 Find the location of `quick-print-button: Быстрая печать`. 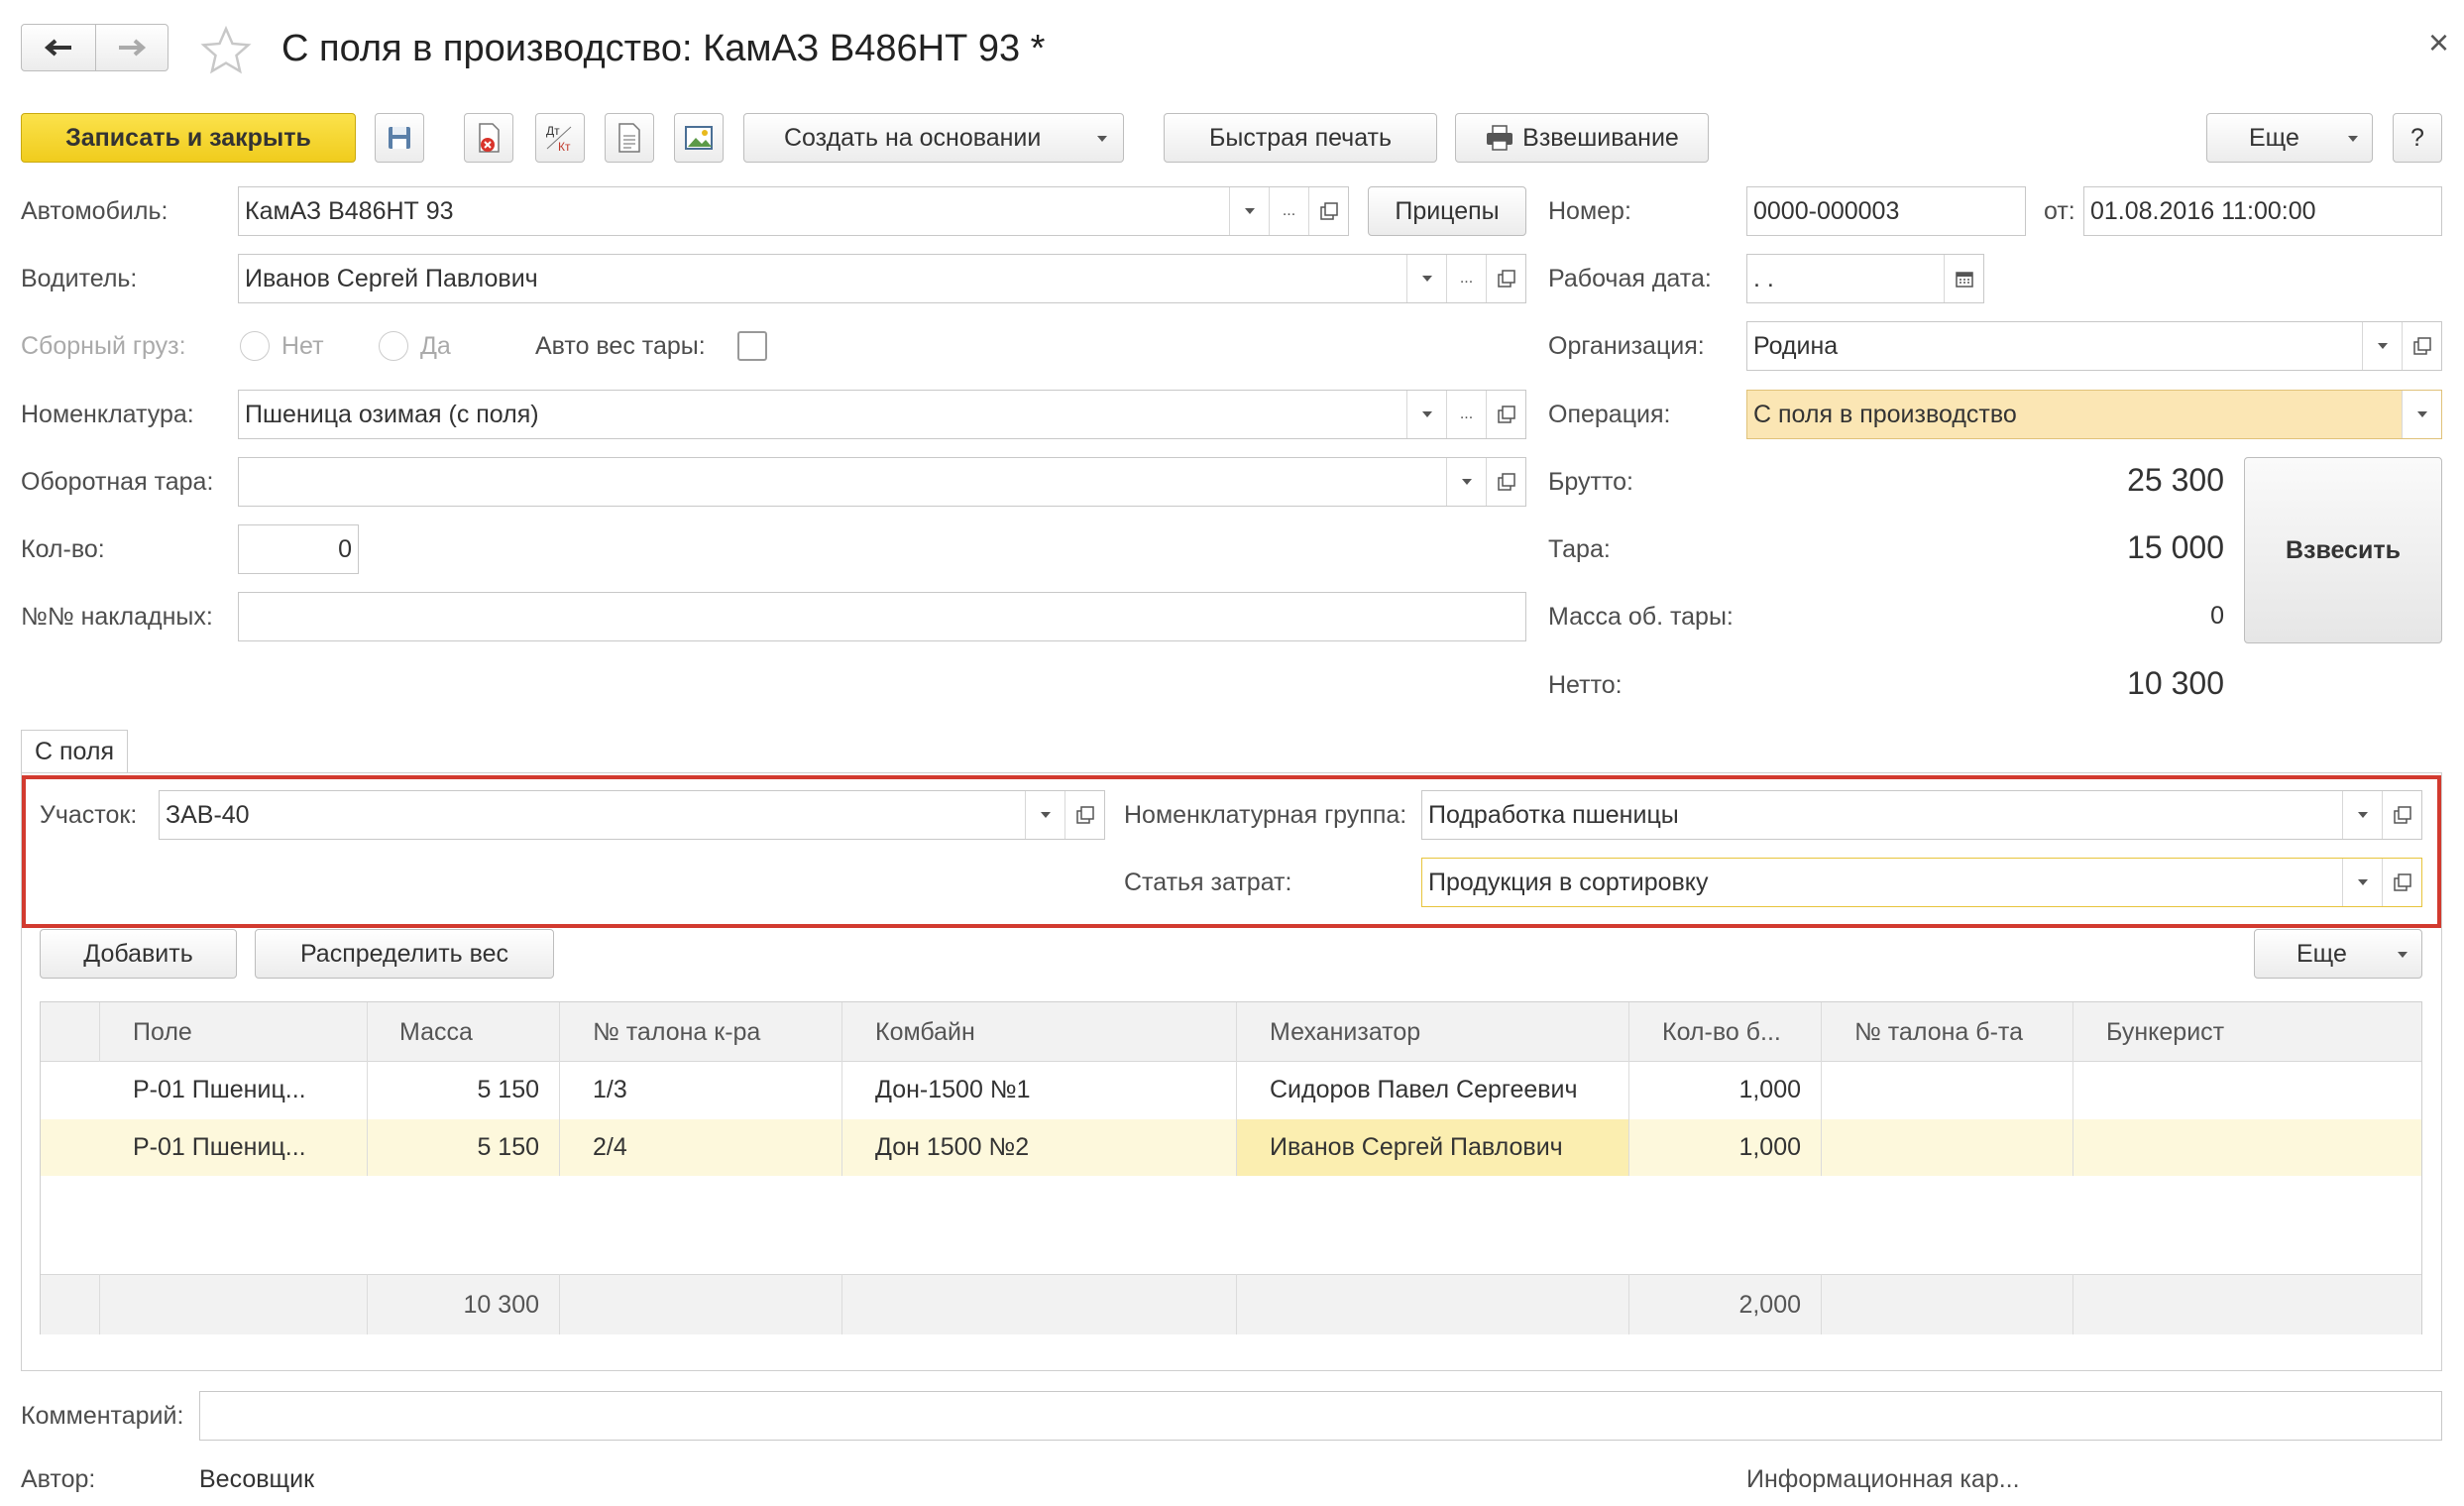

quick-print-button: Быстрая печать is located at coordinates (1300, 138).